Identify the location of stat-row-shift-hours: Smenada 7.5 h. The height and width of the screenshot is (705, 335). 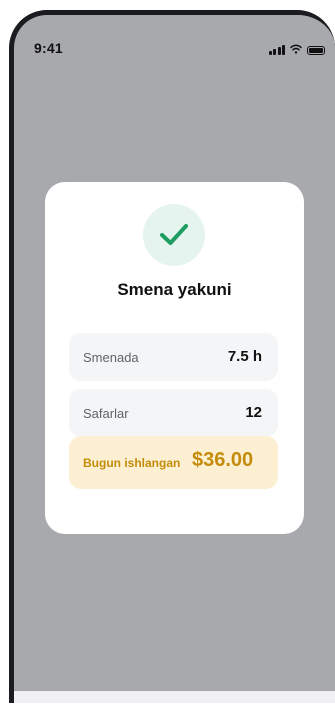
(173, 357).